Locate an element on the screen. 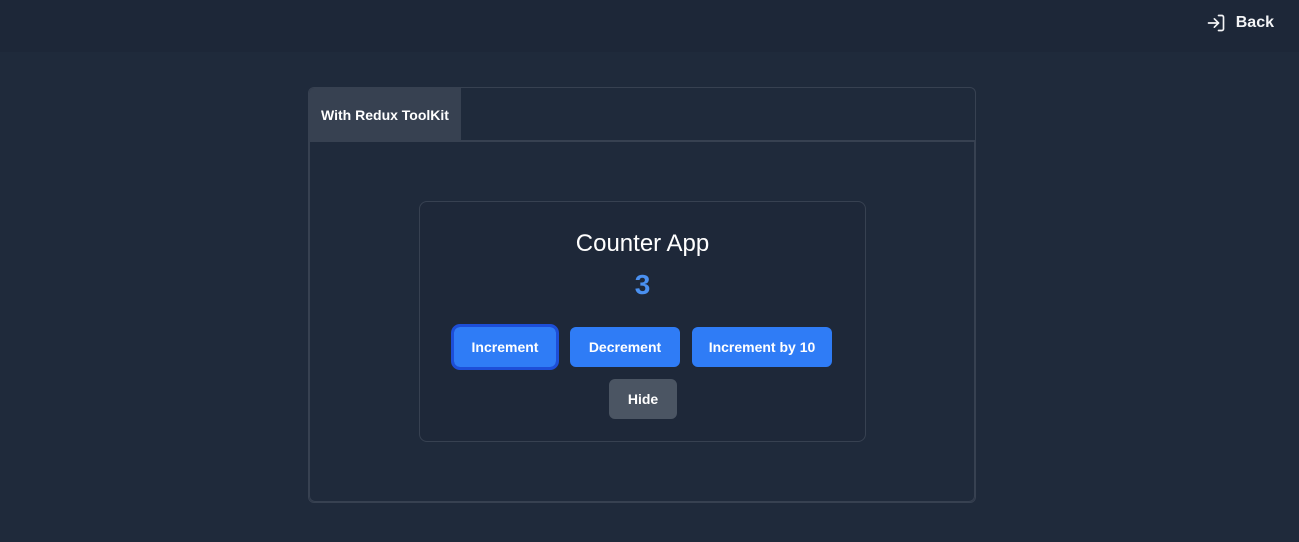  increment-by-10-button: Increment by 10 is located at coordinates (762, 347).